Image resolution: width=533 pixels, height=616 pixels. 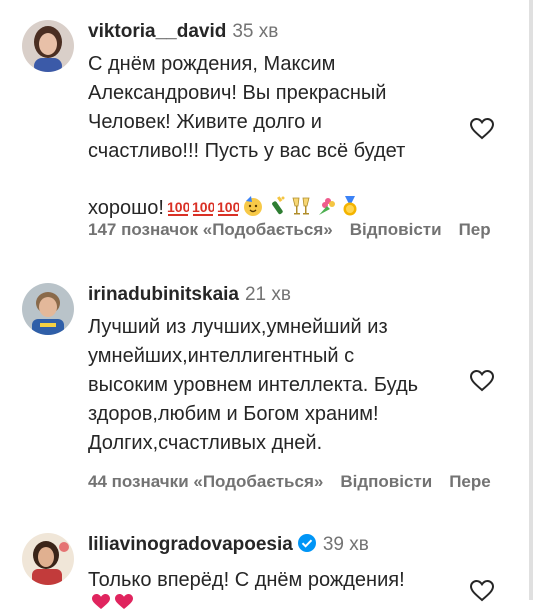 What do you see at coordinates (350, 196) in the screenshot?
I see `medal-icon` at bounding box center [350, 196].